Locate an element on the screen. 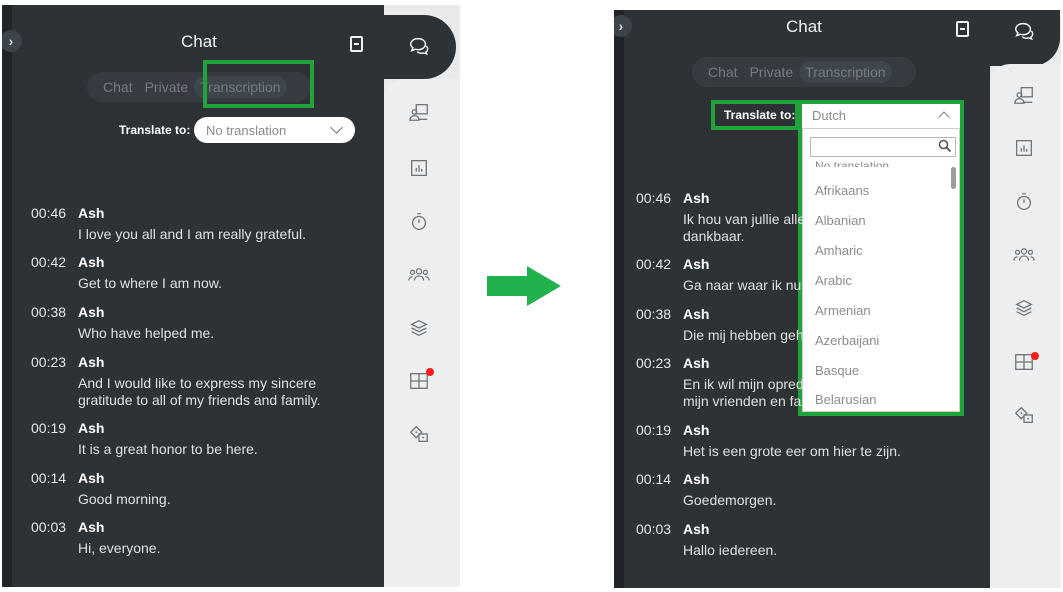 This screenshot has width=1063, height=592. arrow-right-icon is located at coordinates (524, 286).